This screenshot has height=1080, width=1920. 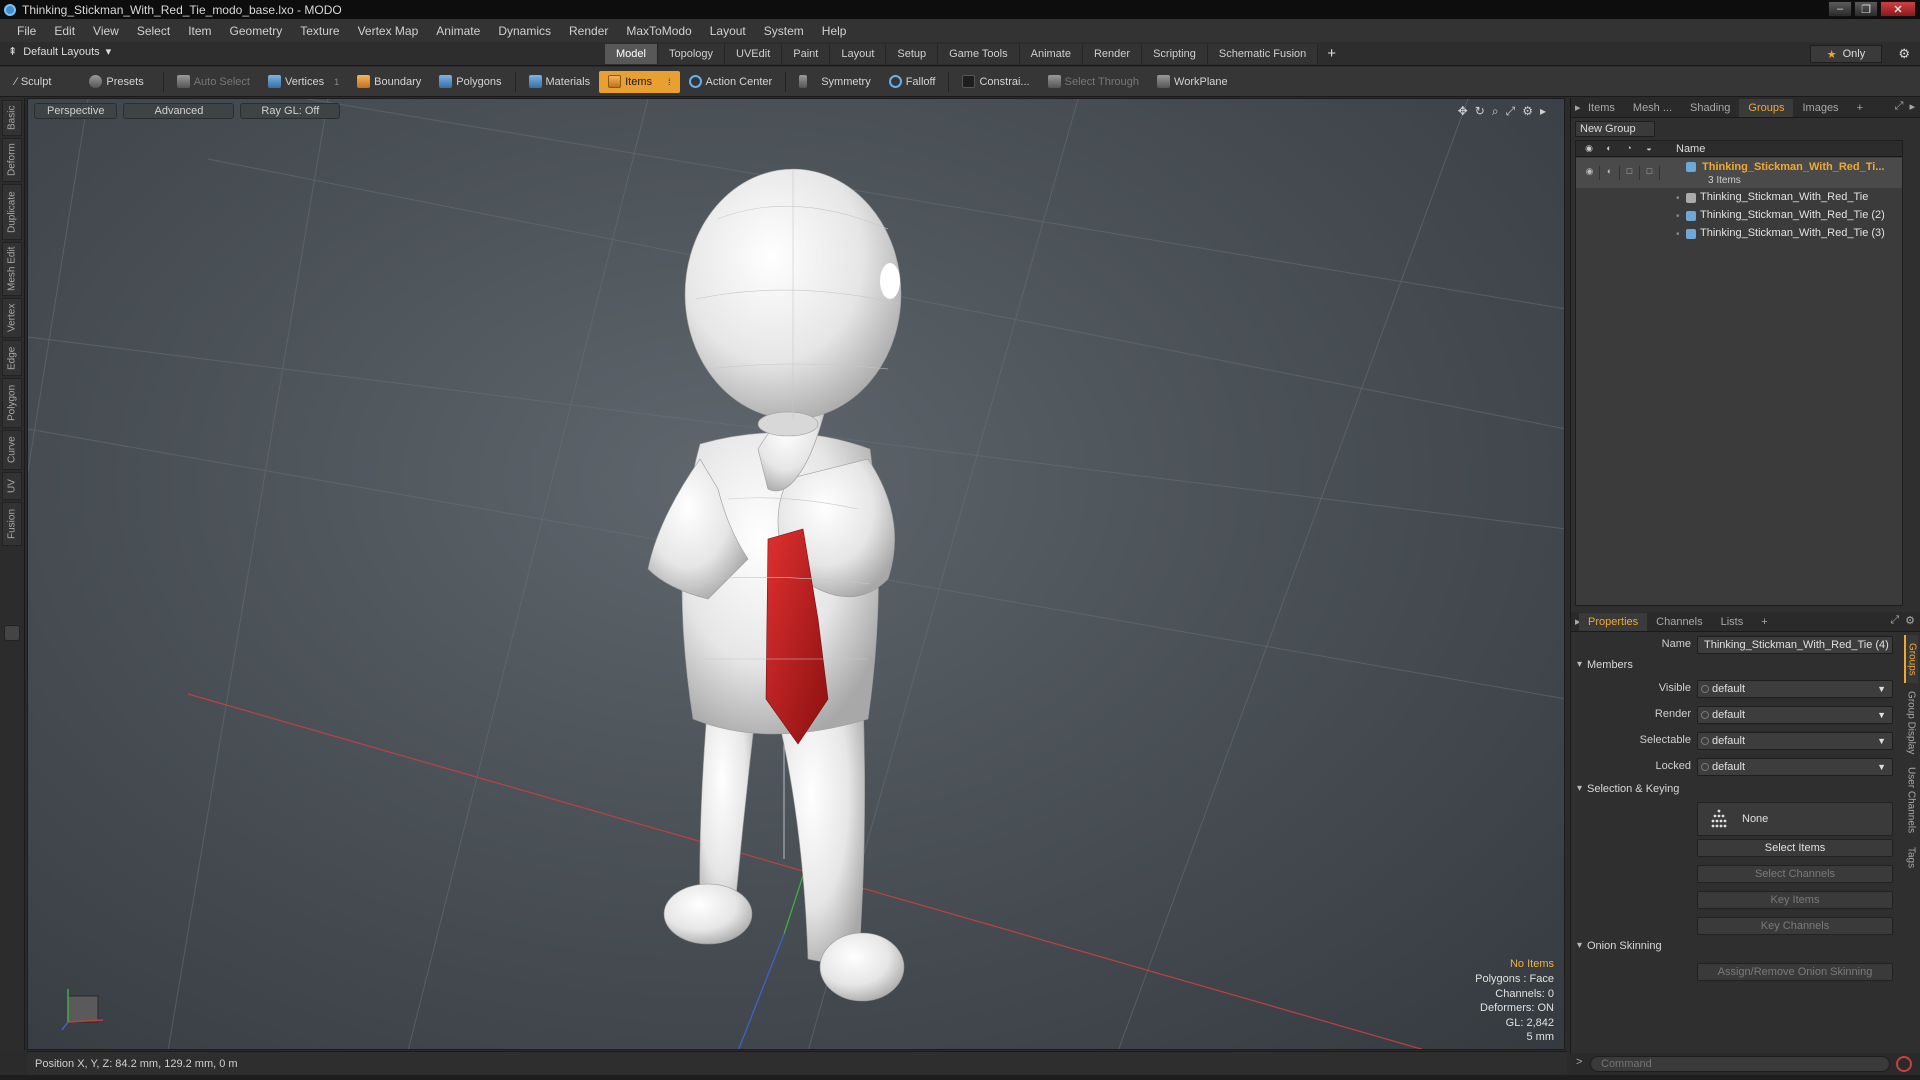 I want to click on tab-lists: Lists, so click(x=1732, y=622).